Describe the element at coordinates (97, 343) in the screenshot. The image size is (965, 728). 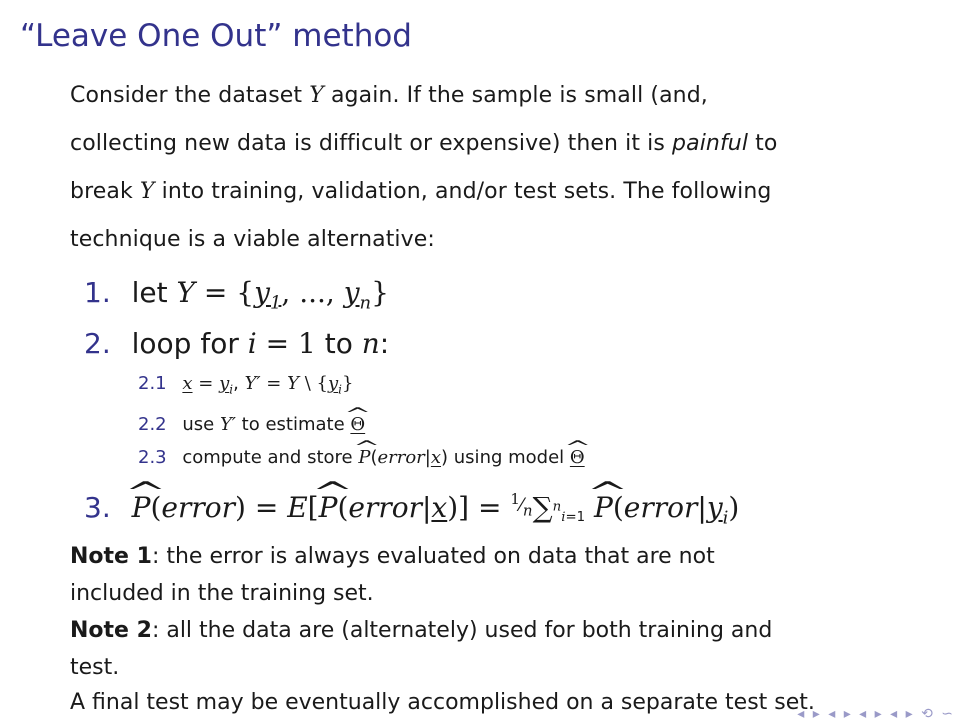
I see `step-number: 2.` at that location.